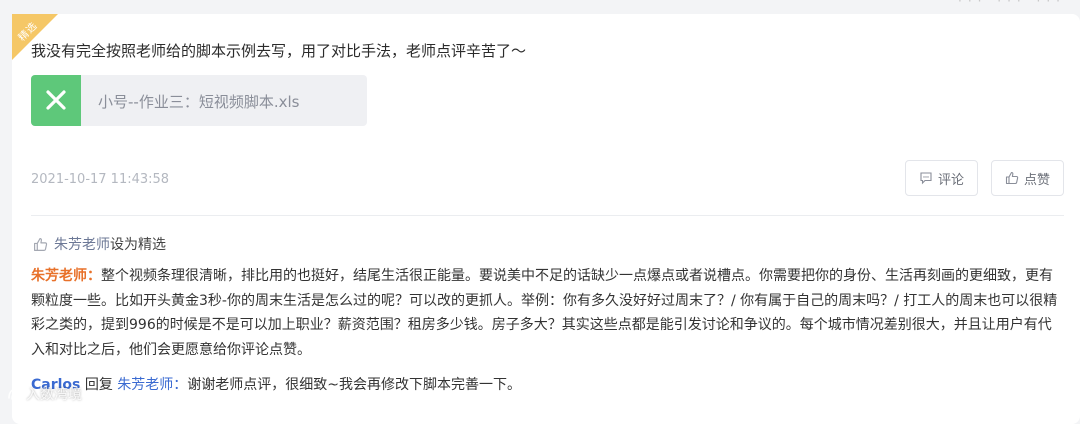  I want to click on featured-action: 设为精选, so click(138, 245).